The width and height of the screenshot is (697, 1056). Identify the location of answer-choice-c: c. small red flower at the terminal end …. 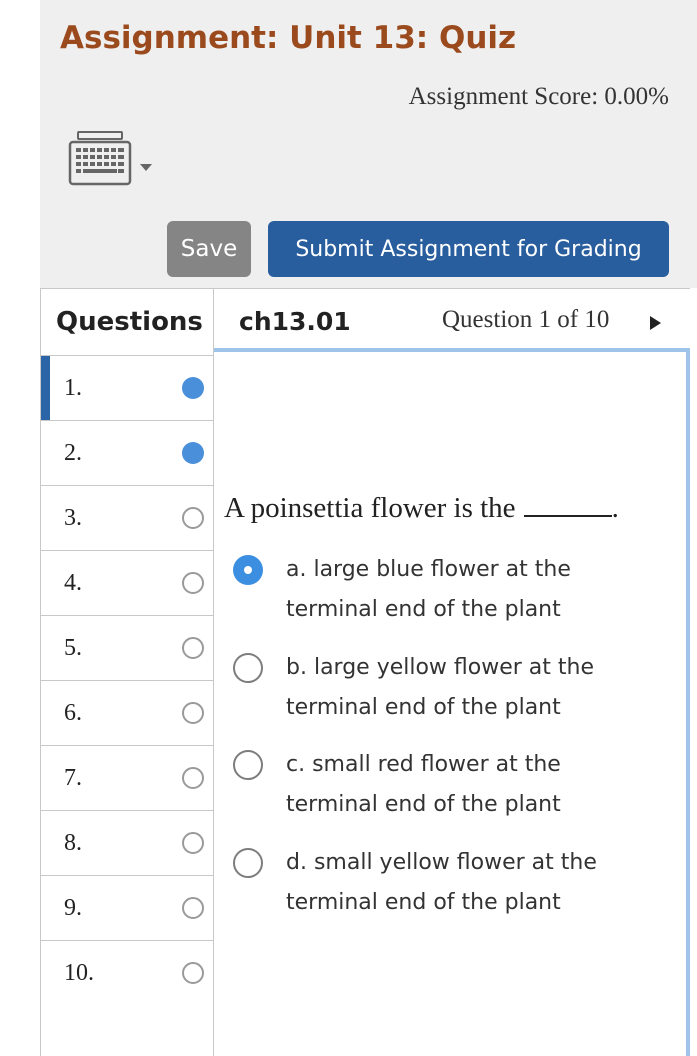
(444, 790).